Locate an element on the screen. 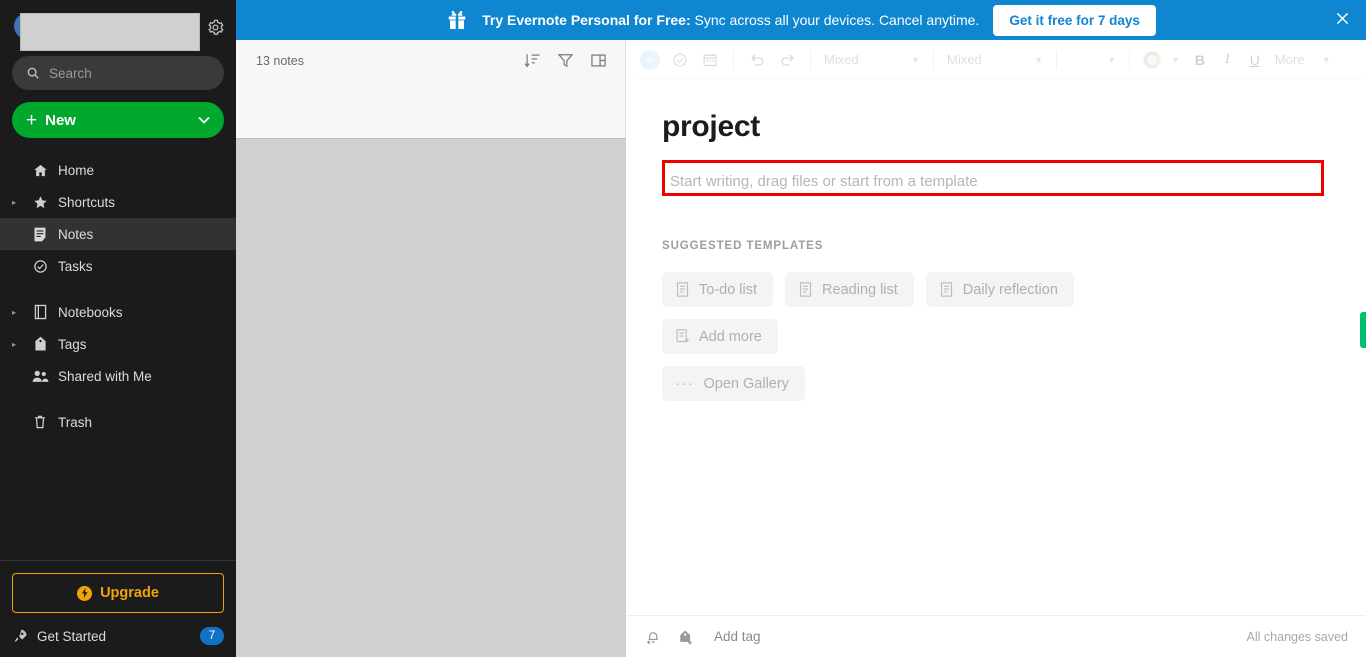 This screenshot has height=657, width=1366. underline-button: U is located at coordinates (1255, 60).